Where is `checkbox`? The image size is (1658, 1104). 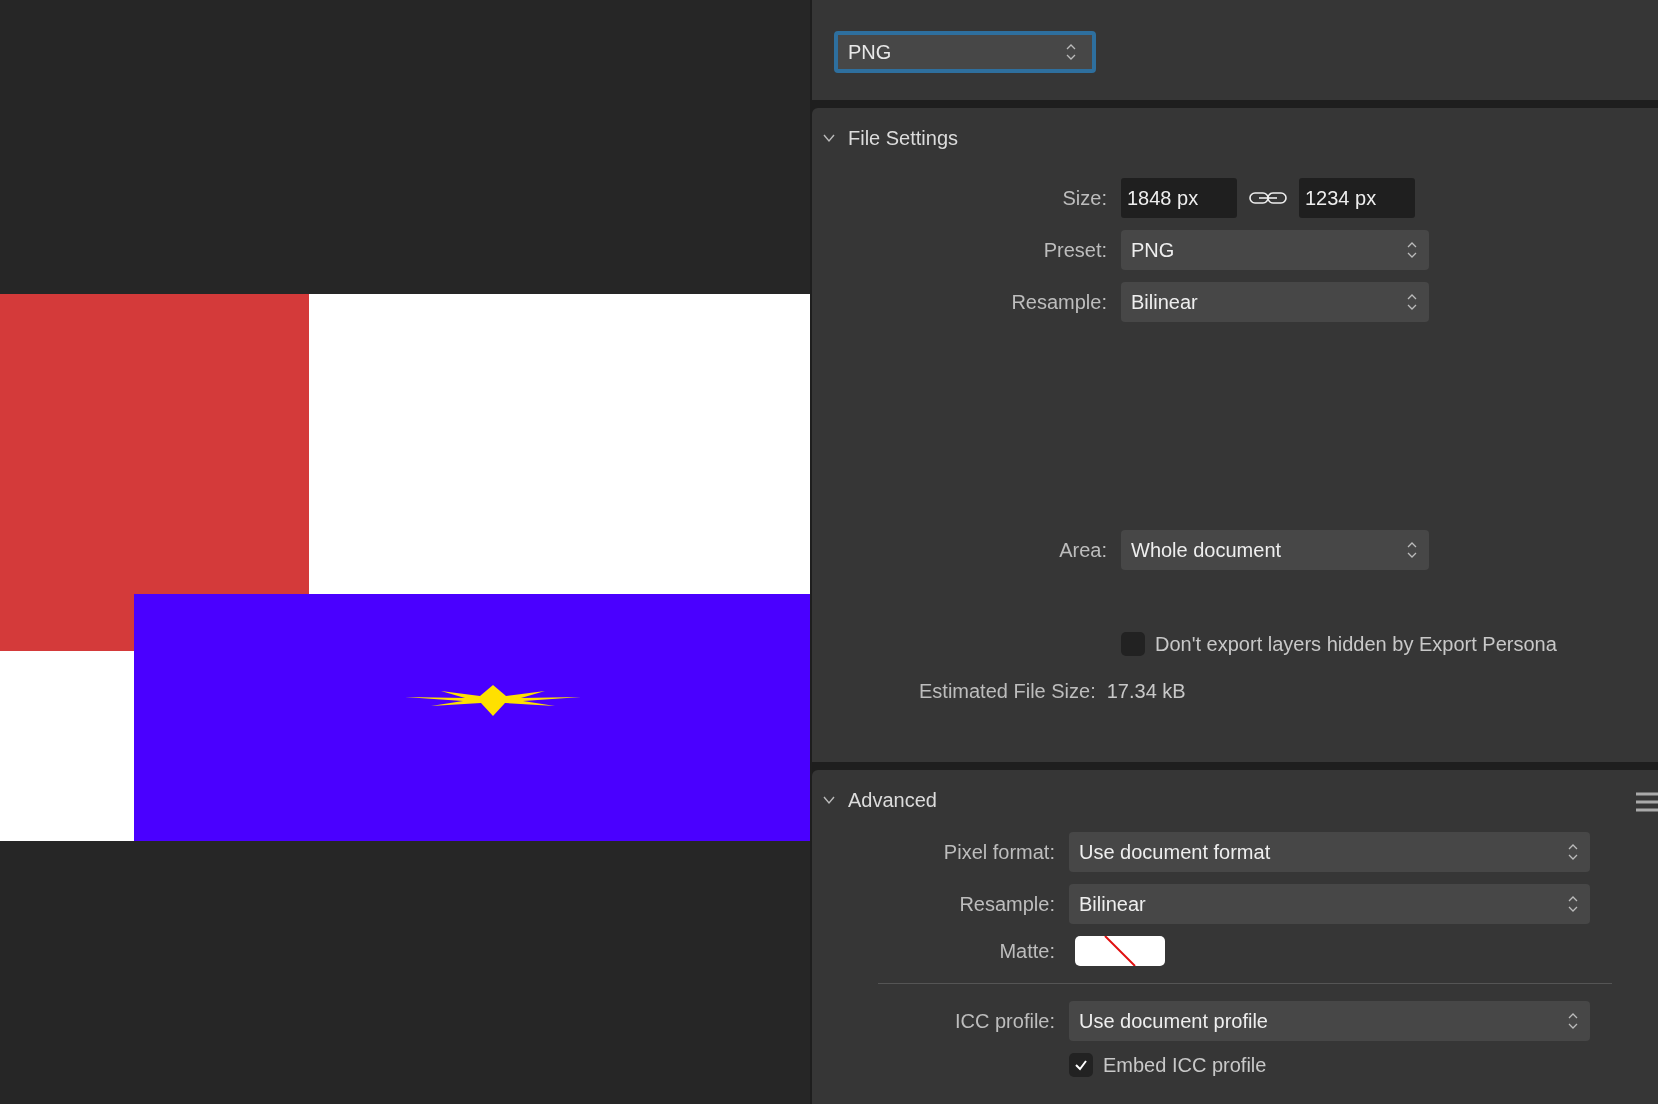 checkbox is located at coordinates (1081, 1065).